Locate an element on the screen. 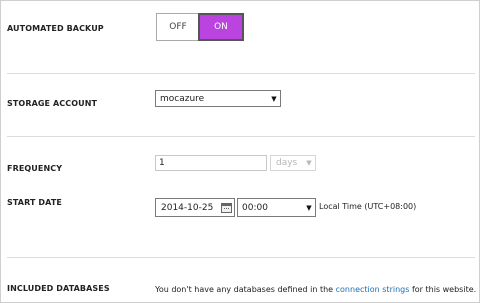 The height and width of the screenshot is (303, 480). toggle-off-button: OFF is located at coordinates (178, 27).